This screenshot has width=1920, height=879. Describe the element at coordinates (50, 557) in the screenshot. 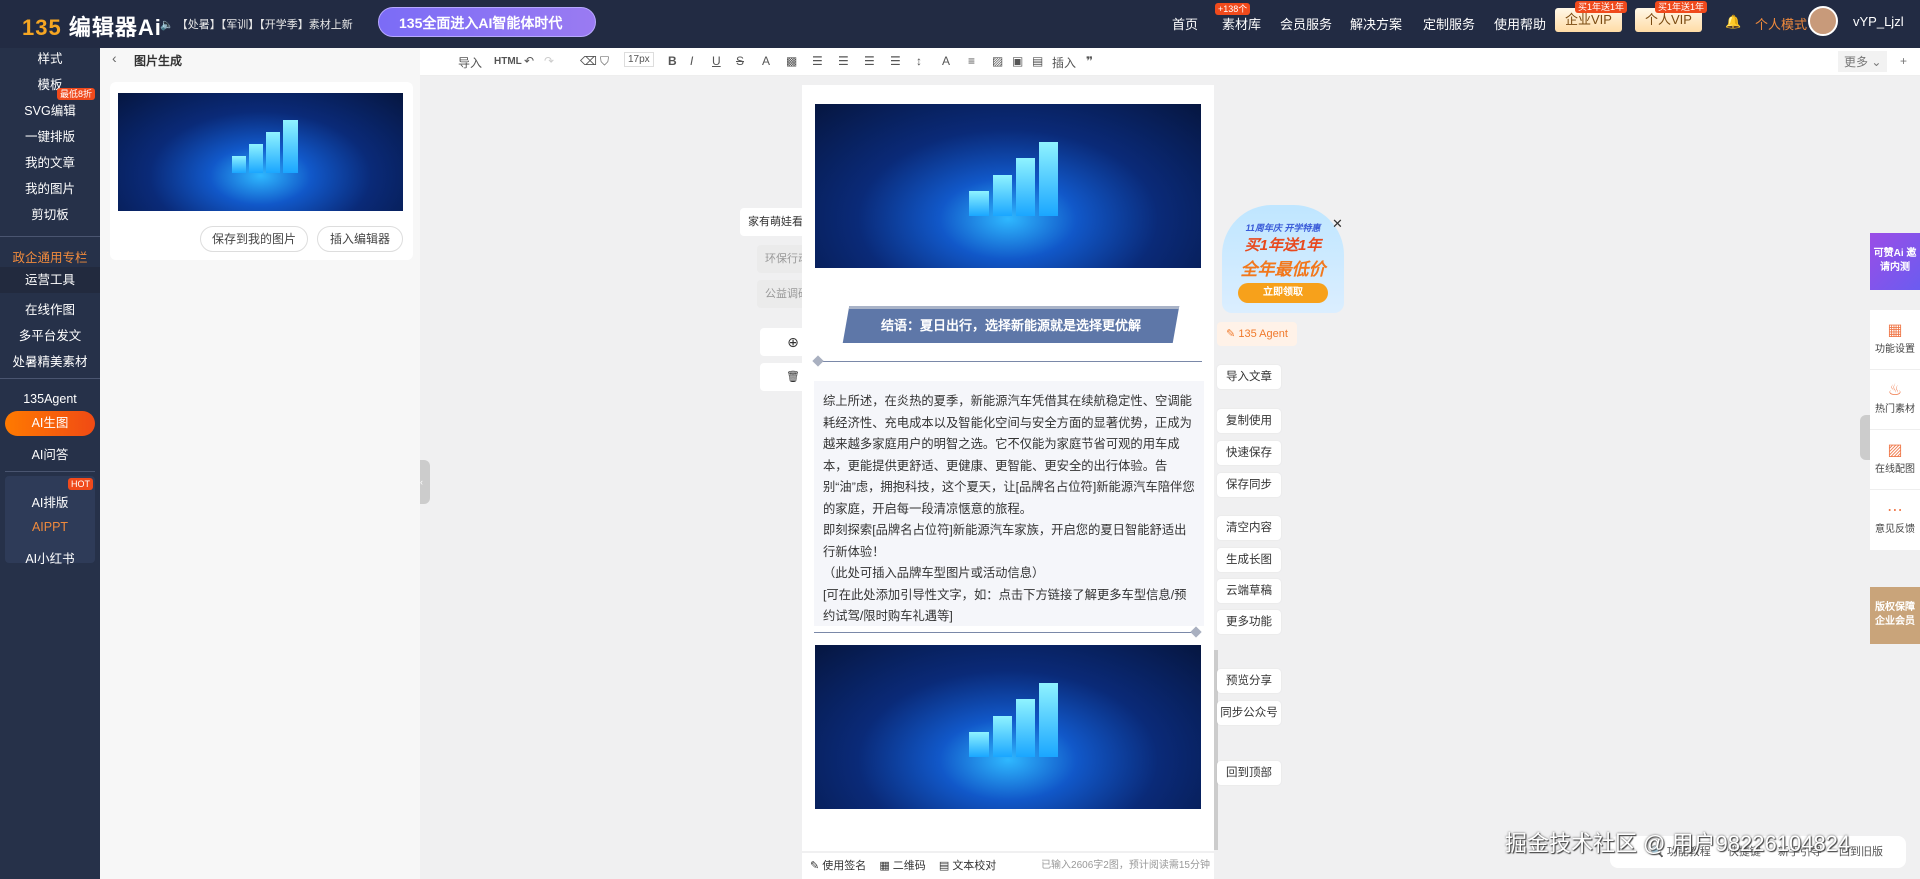

I see `sidebar-item-ai-xhs: AI小红书` at that location.